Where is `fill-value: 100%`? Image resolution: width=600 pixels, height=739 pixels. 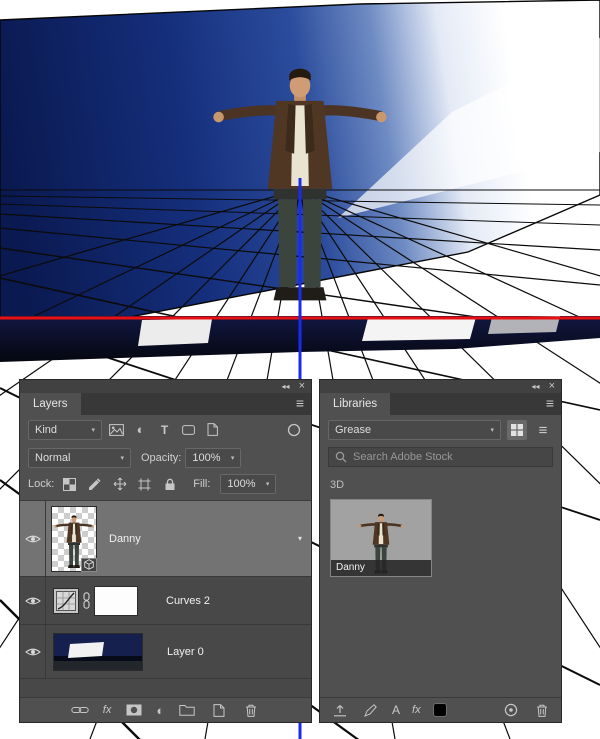 fill-value: 100% is located at coordinates (241, 484).